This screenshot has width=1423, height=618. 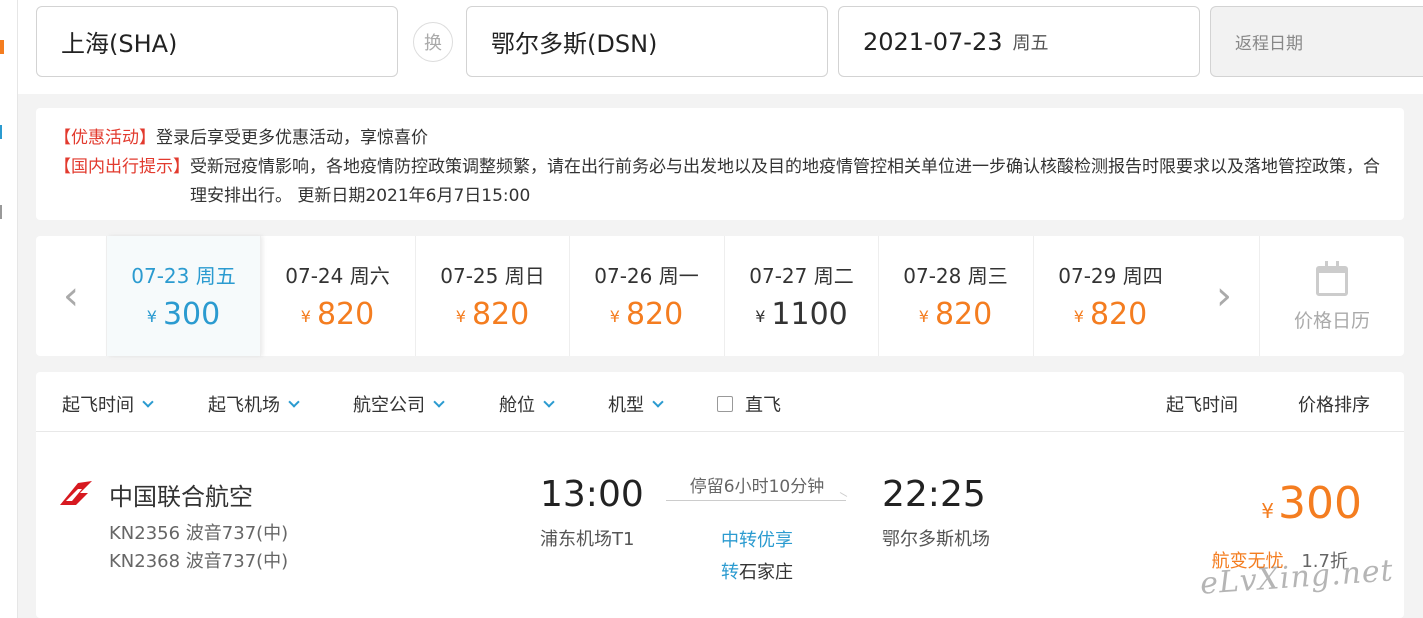 I want to click on filter-bar: 起飞时间 起飞机场 航空公司 舱位 机型 直飞 起飞时间 价格排序, so click(x=720, y=402).